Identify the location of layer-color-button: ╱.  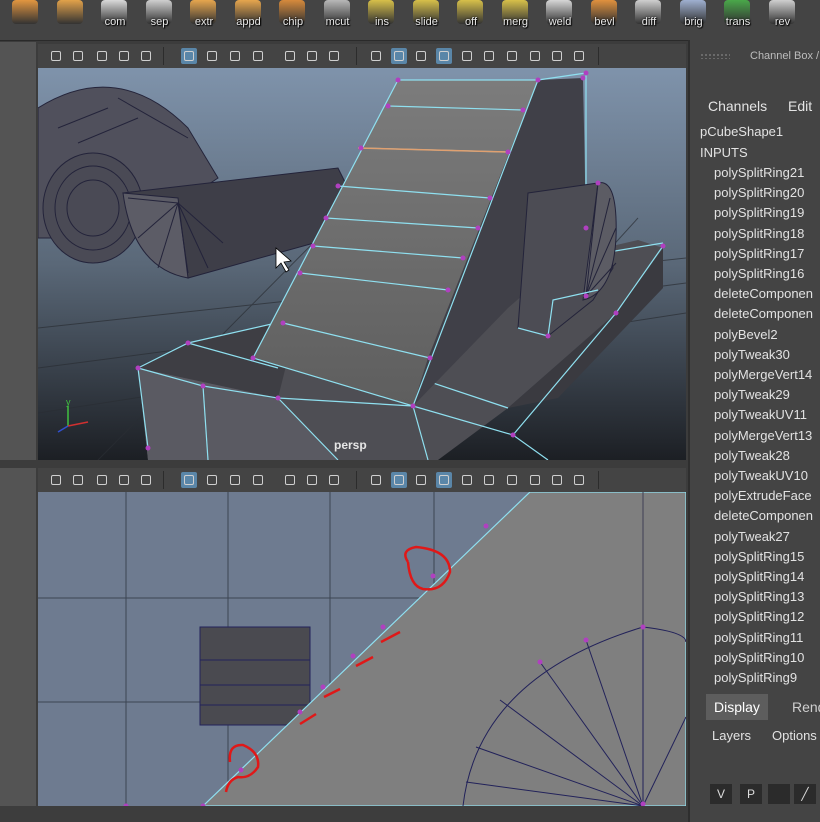
(805, 794).